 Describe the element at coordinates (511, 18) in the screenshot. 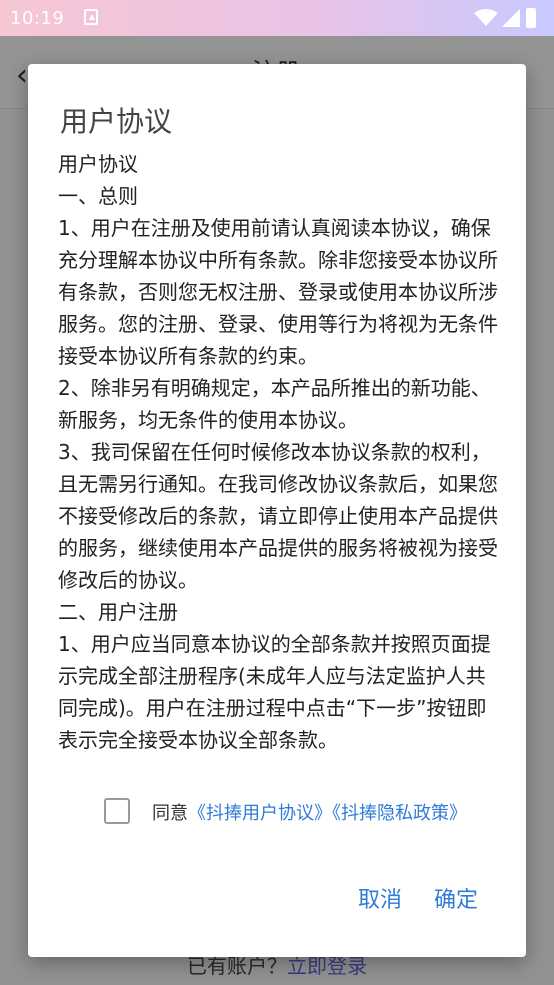

I see `signal-icon` at that location.